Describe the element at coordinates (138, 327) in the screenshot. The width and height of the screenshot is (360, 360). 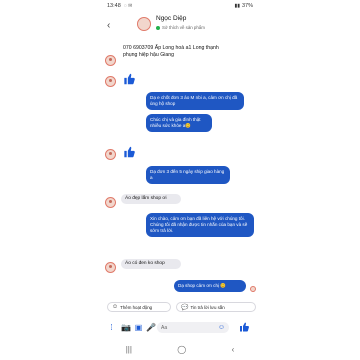
I see `image-icon: ▣` at that location.